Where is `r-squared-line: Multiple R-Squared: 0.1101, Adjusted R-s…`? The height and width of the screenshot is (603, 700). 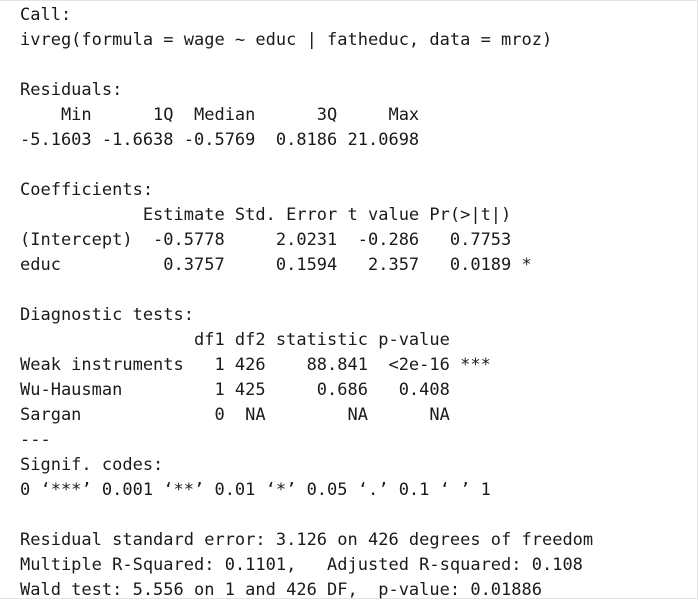
r-squared-line: Multiple R-Squared: 0.1101, Adjusted R-s… is located at coordinates (301, 565).